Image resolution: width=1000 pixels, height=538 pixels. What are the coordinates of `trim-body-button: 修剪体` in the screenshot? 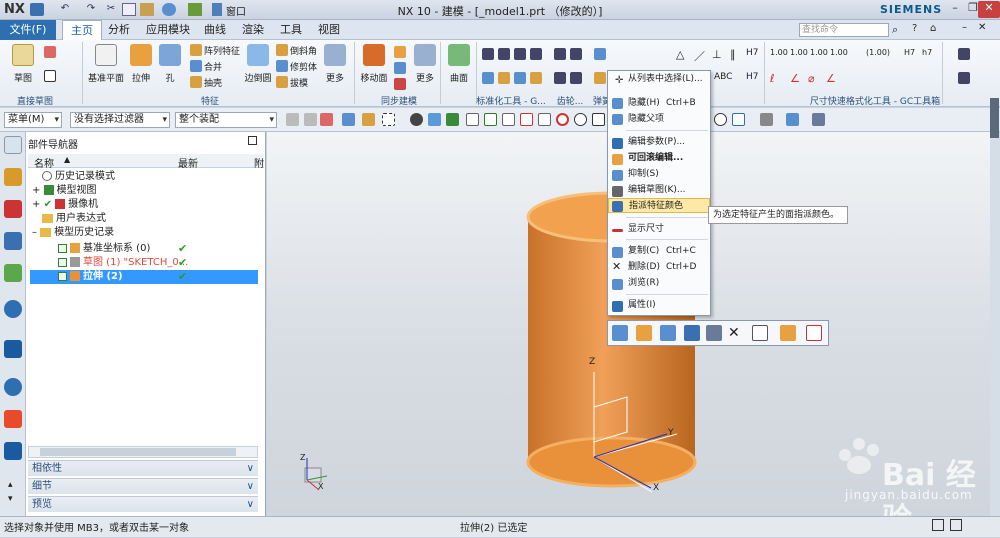 It's located at (303, 66).